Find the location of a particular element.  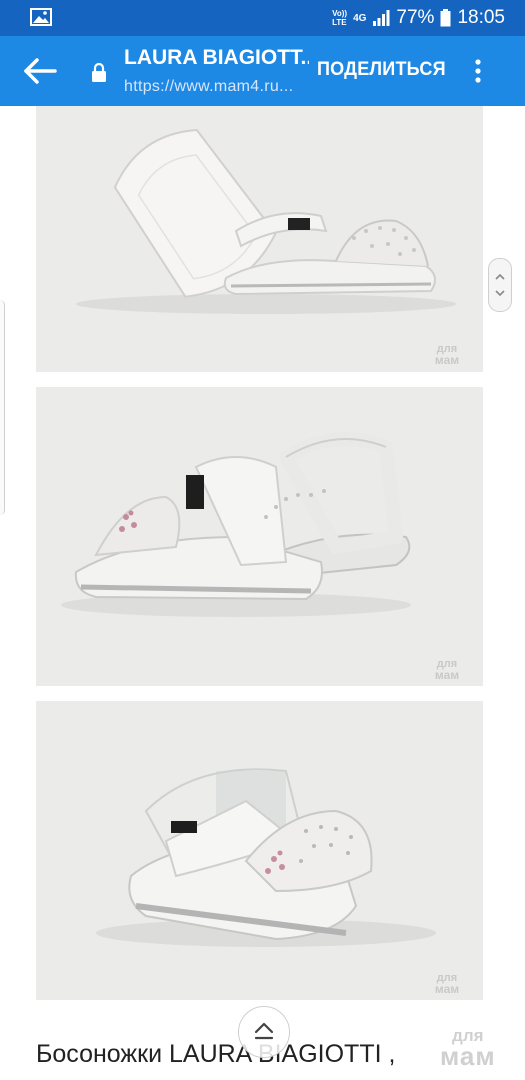

scroll-handle is located at coordinates (500, 285).